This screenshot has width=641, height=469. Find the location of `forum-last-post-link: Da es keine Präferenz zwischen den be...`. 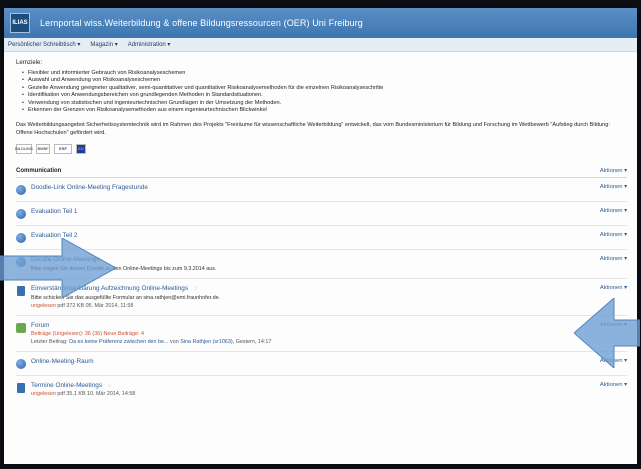

forum-last-post-link: Da es keine Präferenz zwischen den be... is located at coordinates (118, 342).